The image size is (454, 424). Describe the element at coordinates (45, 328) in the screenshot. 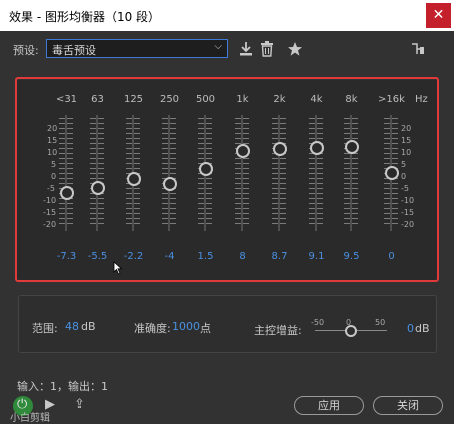

I see `range-label: 范围:` at that location.